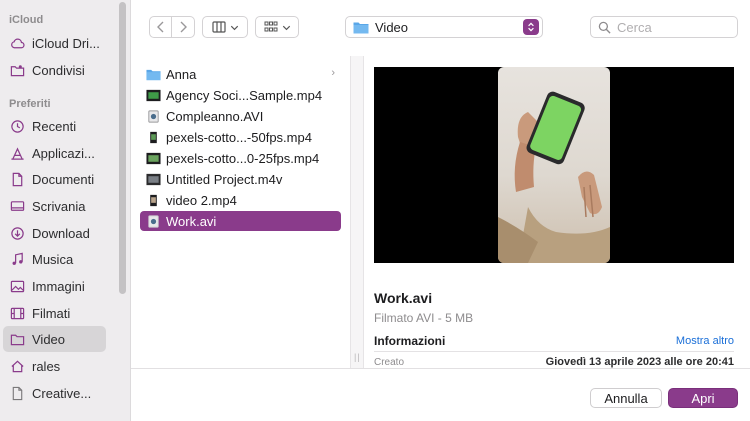 The image size is (750, 421). Describe the element at coordinates (672, 27) in the screenshot. I see `search-input` at that location.